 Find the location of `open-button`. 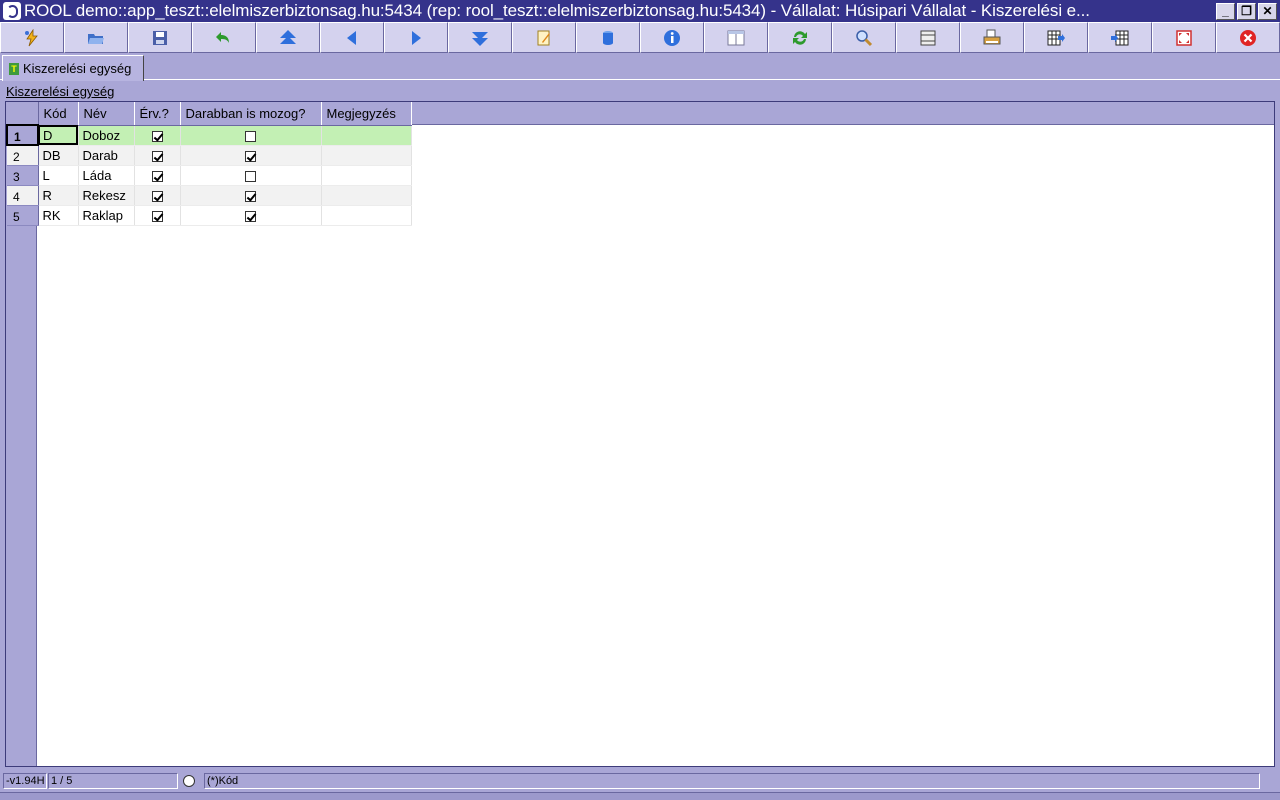

open-button is located at coordinates (96, 37).